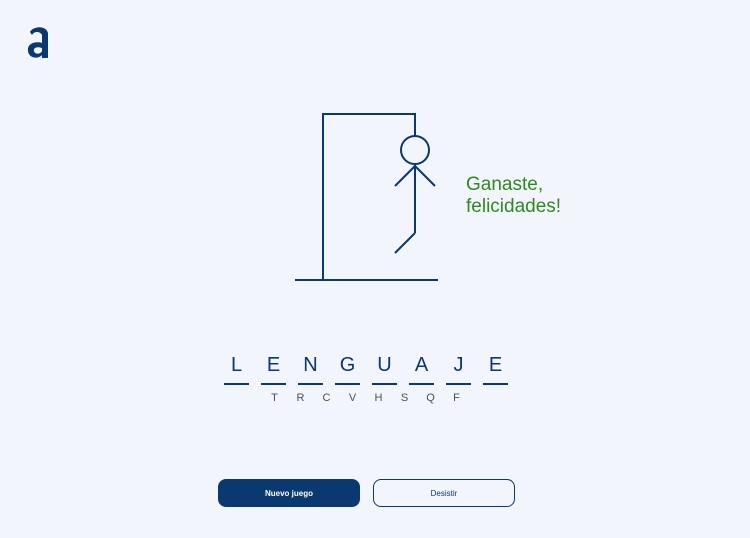 This screenshot has height=538, width=750. Describe the element at coordinates (300, 398) in the screenshot. I see `wrong-letter: R` at that location.